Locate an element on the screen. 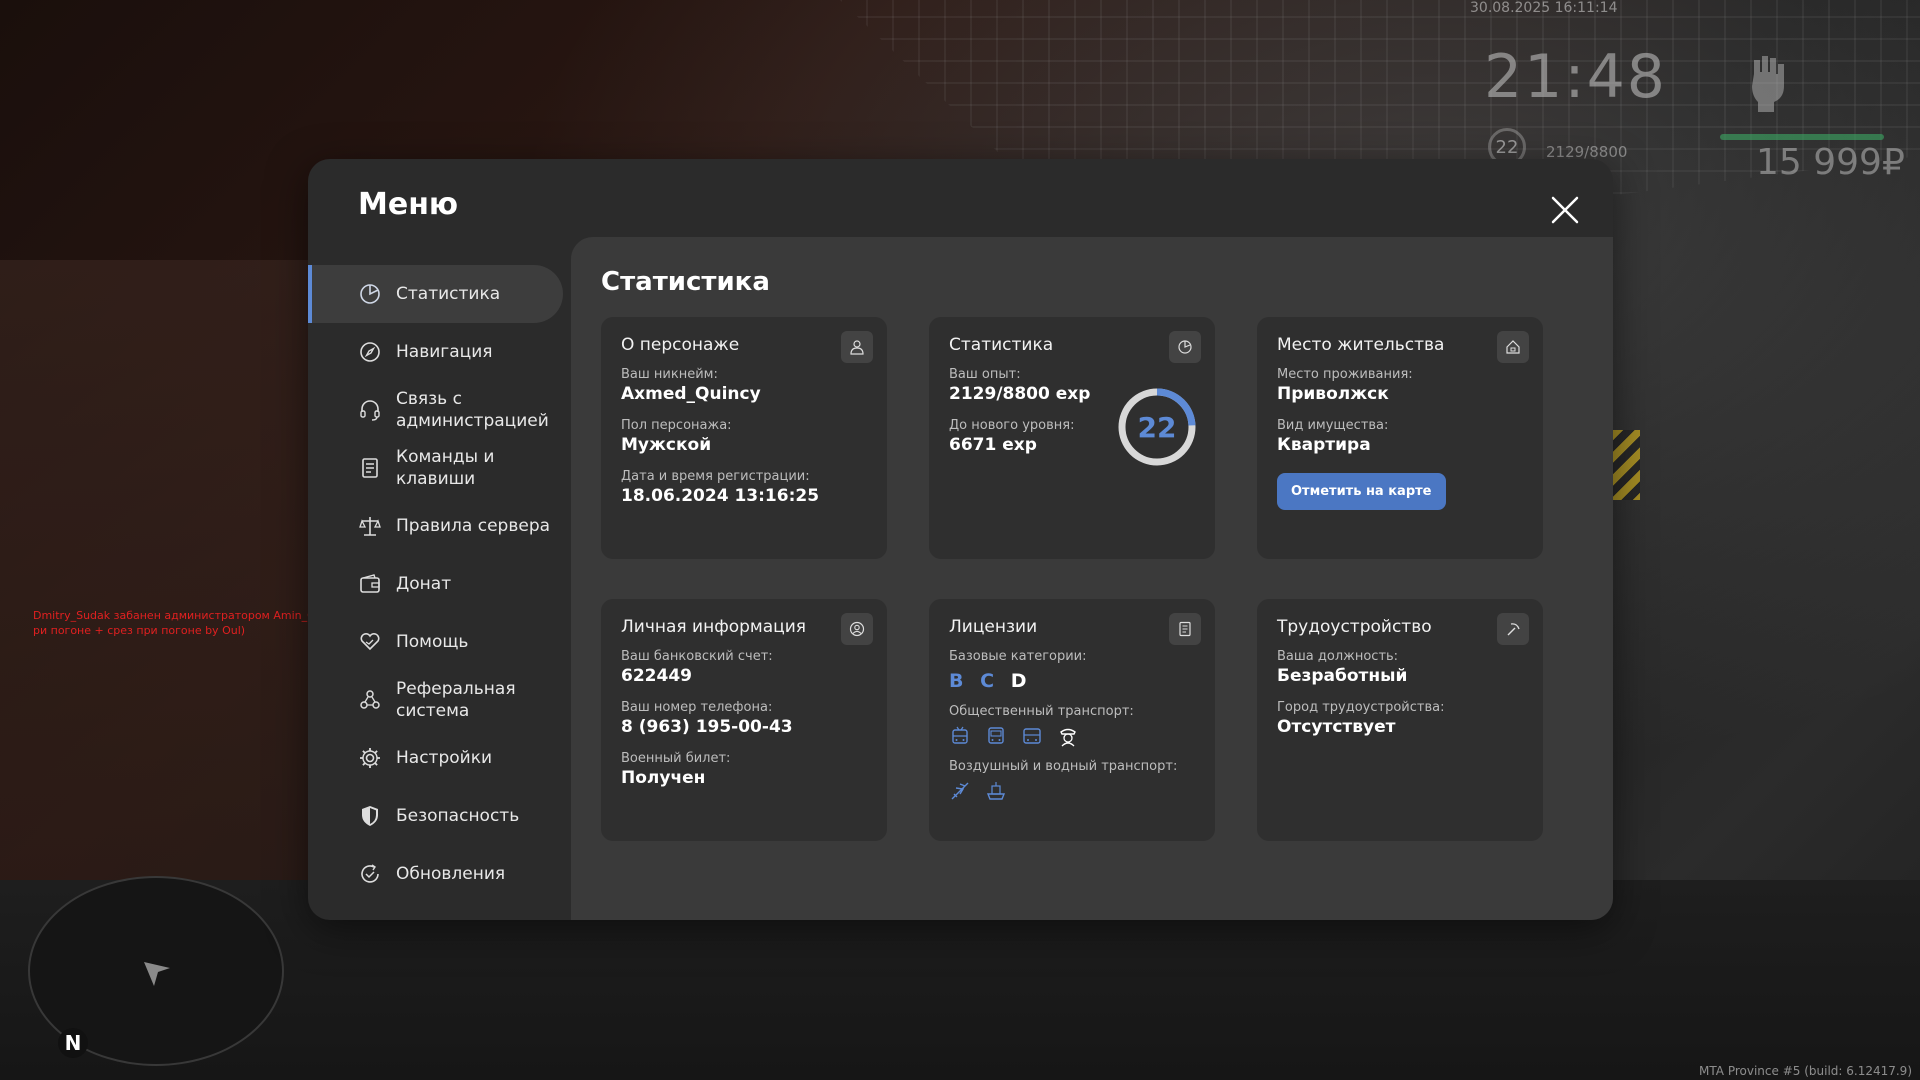  gender-value: Мужской is located at coordinates (666, 445).